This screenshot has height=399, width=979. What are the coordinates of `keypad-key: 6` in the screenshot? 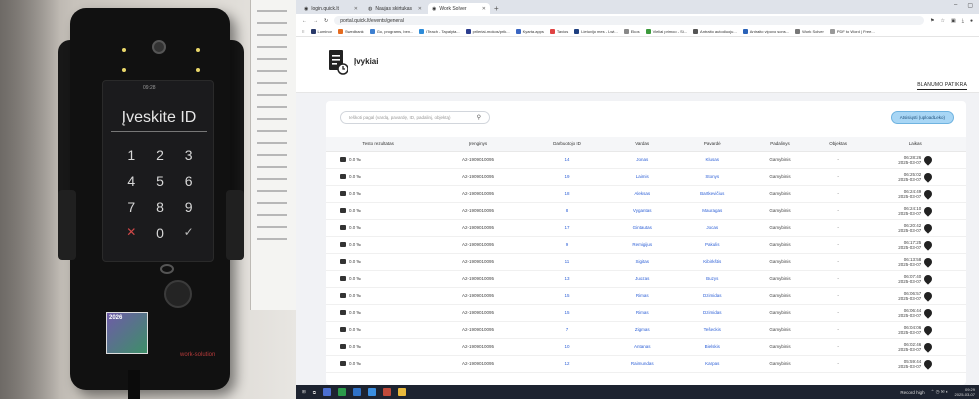 It's located at (188, 181).